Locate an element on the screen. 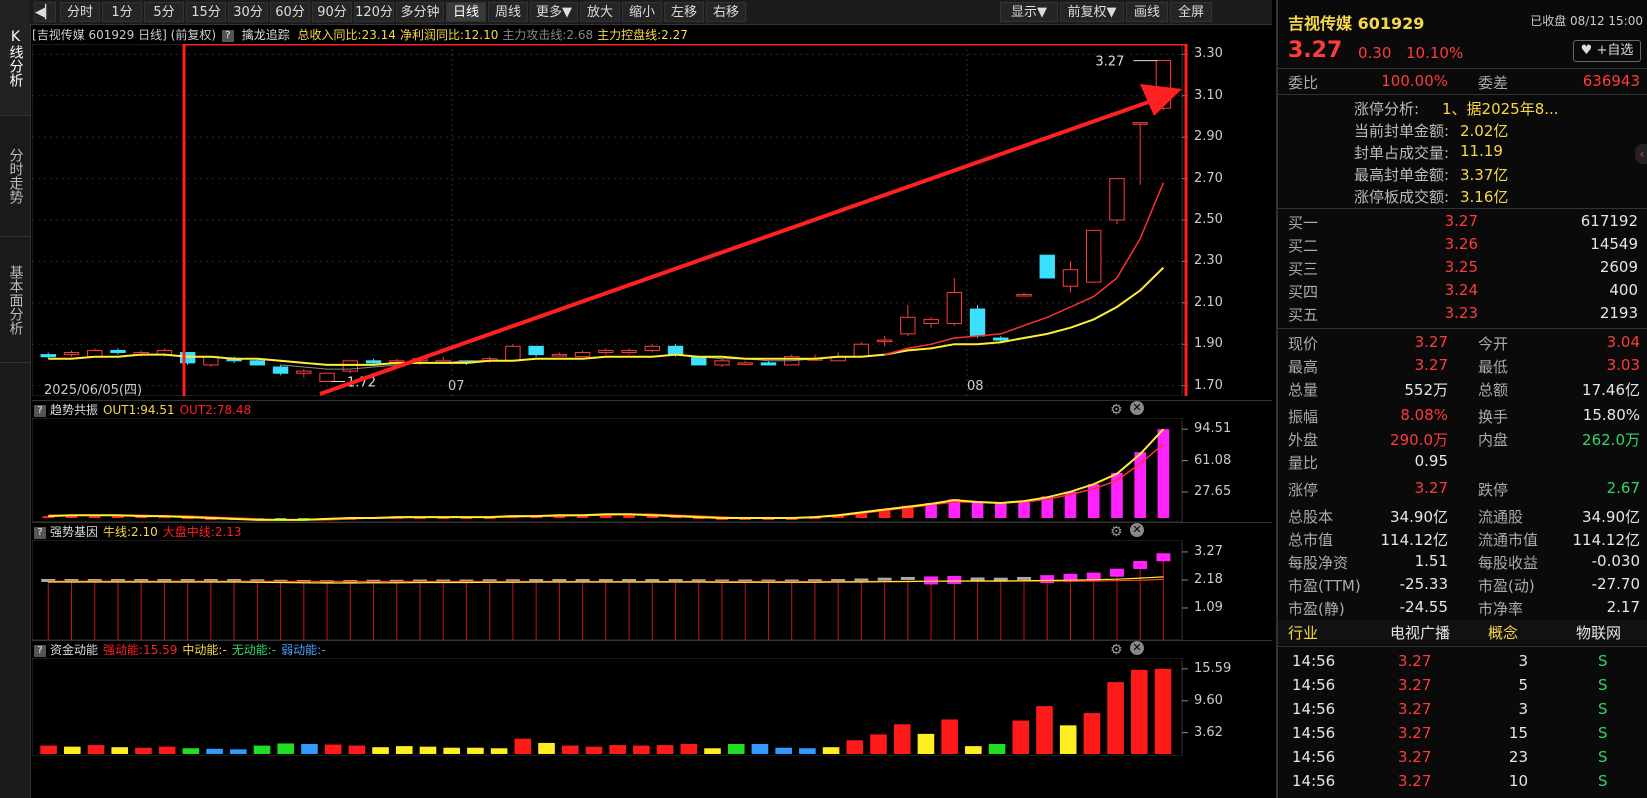 The height and width of the screenshot is (798, 1647). indicator-name: 擒龙追踪 is located at coordinates (266, 35).